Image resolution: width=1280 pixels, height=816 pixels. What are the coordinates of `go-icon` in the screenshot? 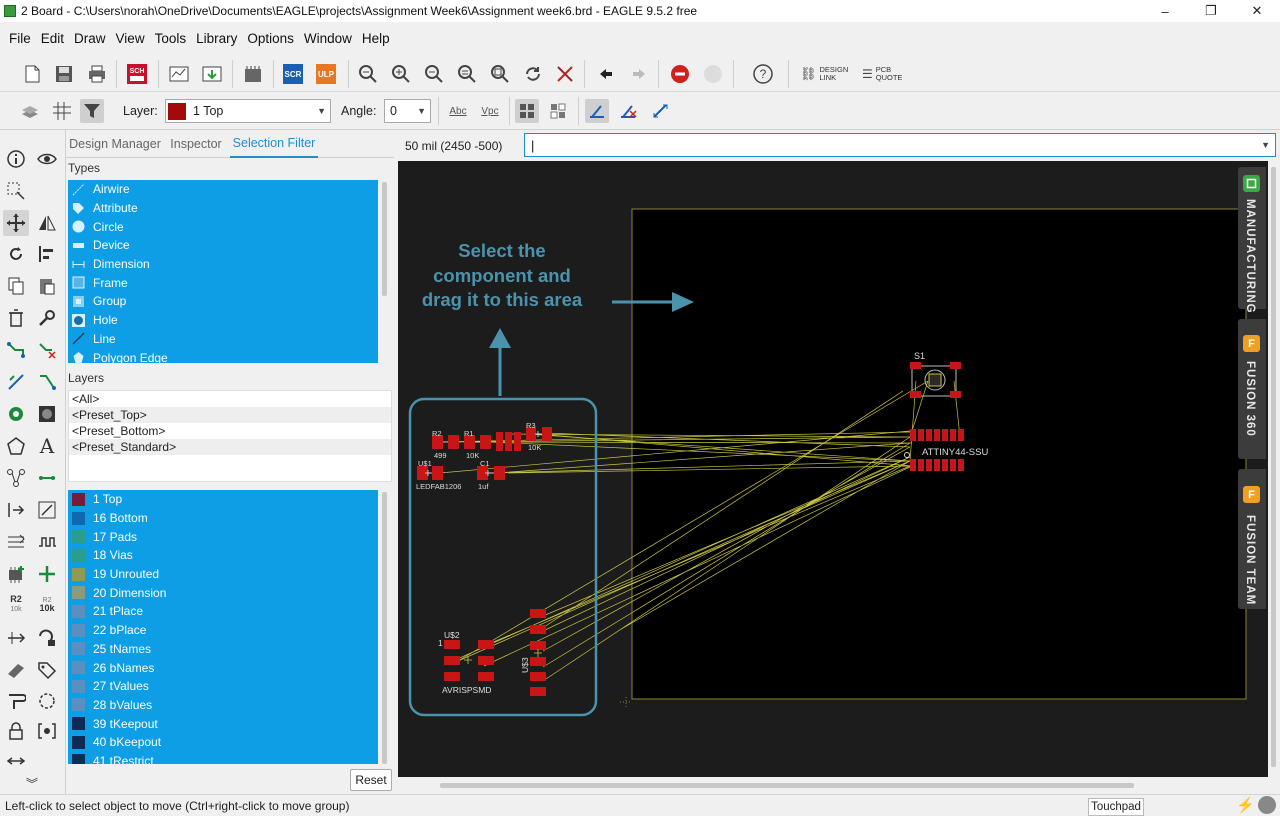 It's located at (713, 74).